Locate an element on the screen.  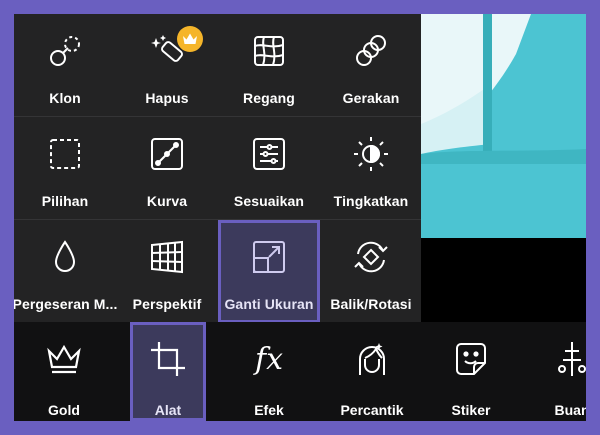
clone-icon is located at coordinates (65, 51).